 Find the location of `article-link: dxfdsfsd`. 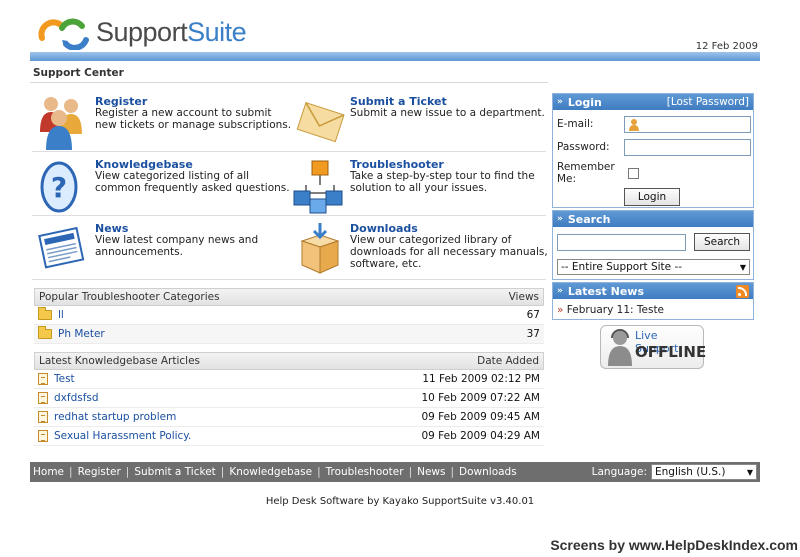

article-link: dxfdsfsd is located at coordinates (76, 398).